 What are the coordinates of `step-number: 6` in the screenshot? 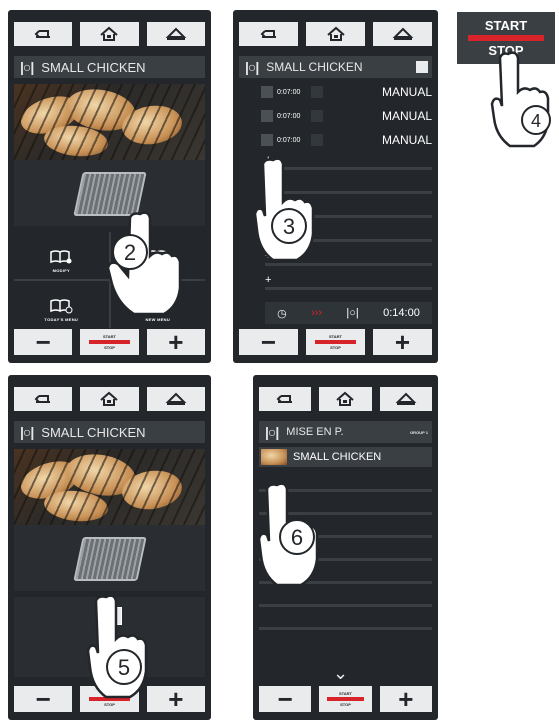 It's located at (297, 537).